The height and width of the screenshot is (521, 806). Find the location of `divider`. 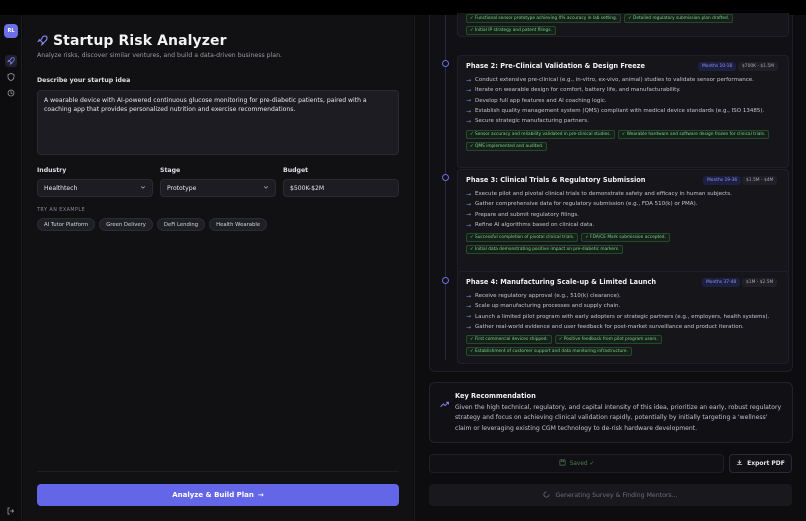

divider is located at coordinates (218, 471).